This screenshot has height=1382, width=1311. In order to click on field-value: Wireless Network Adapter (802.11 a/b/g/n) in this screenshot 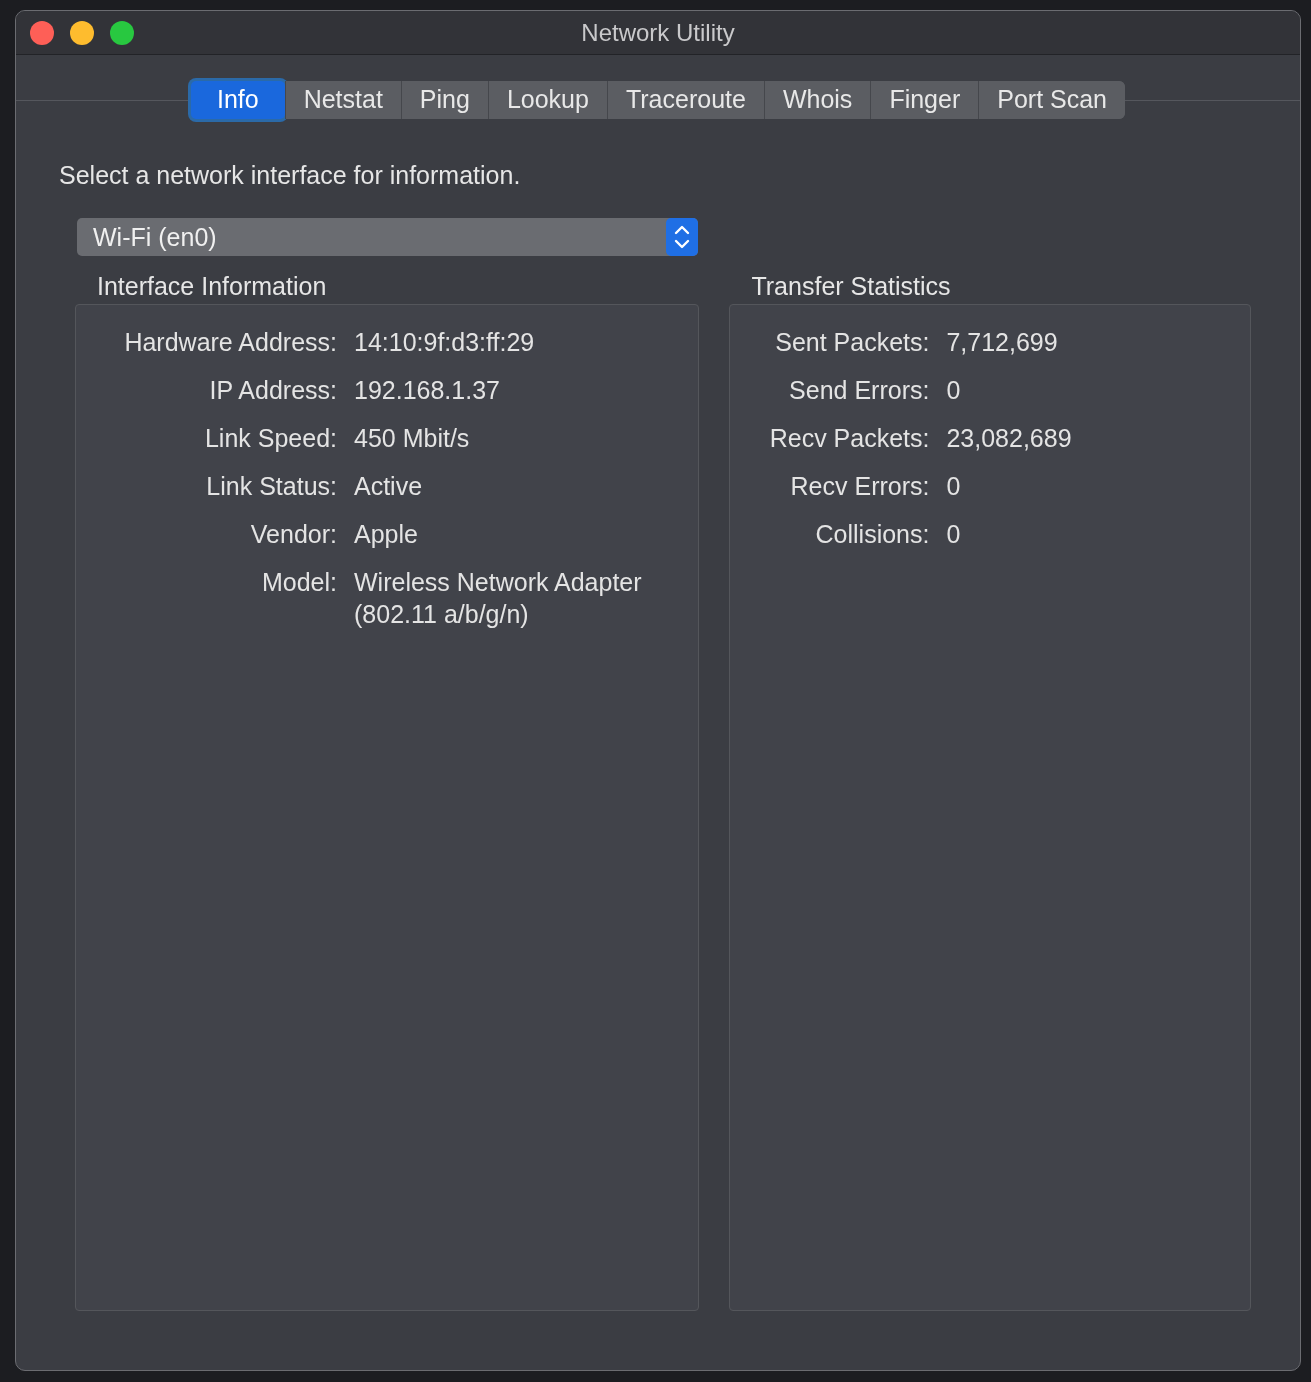, I will do `click(498, 598)`.